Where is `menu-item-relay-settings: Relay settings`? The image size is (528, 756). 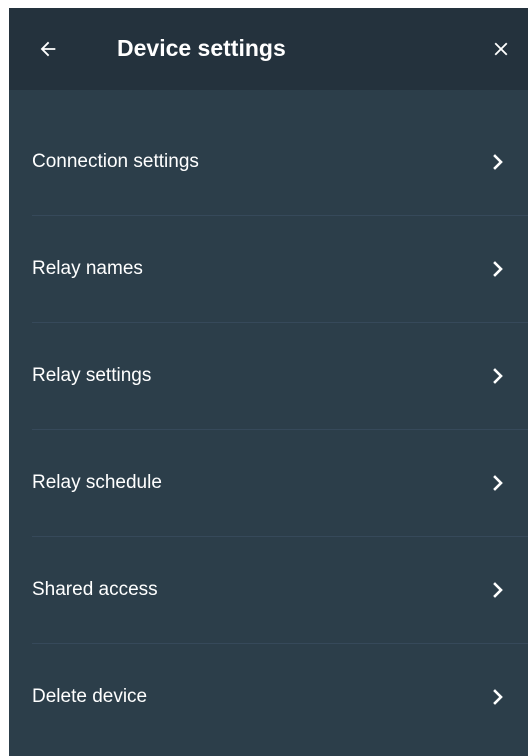
menu-item-relay-settings: Relay settings is located at coordinates (268, 375).